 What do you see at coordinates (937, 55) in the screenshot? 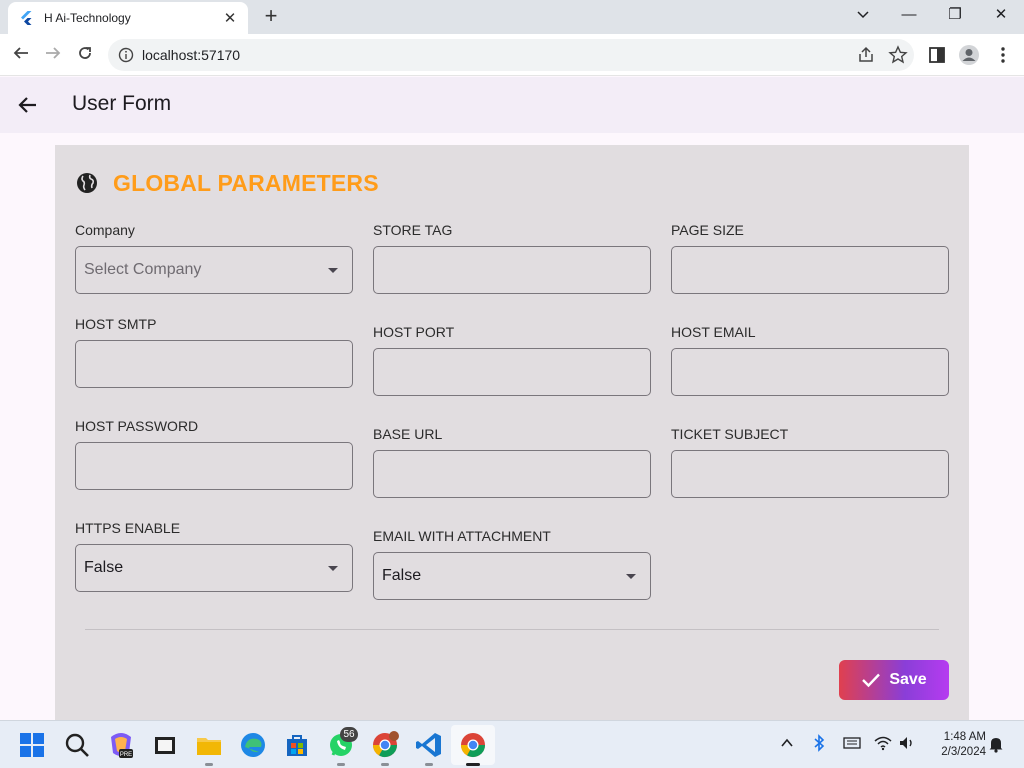
I see `side-panel-icon` at bounding box center [937, 55].